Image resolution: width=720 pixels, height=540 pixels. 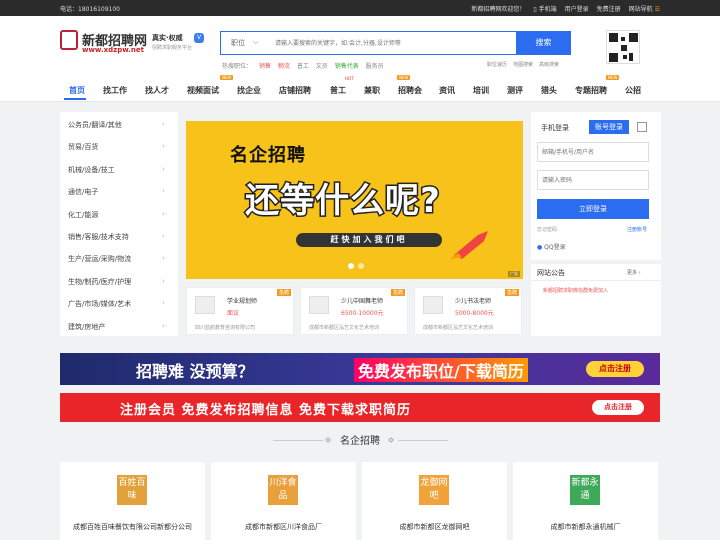 What do you see at coordinates (265, 66) in the screenshot?
I see `hot-item: 销售` at bounding box center [265, 66].